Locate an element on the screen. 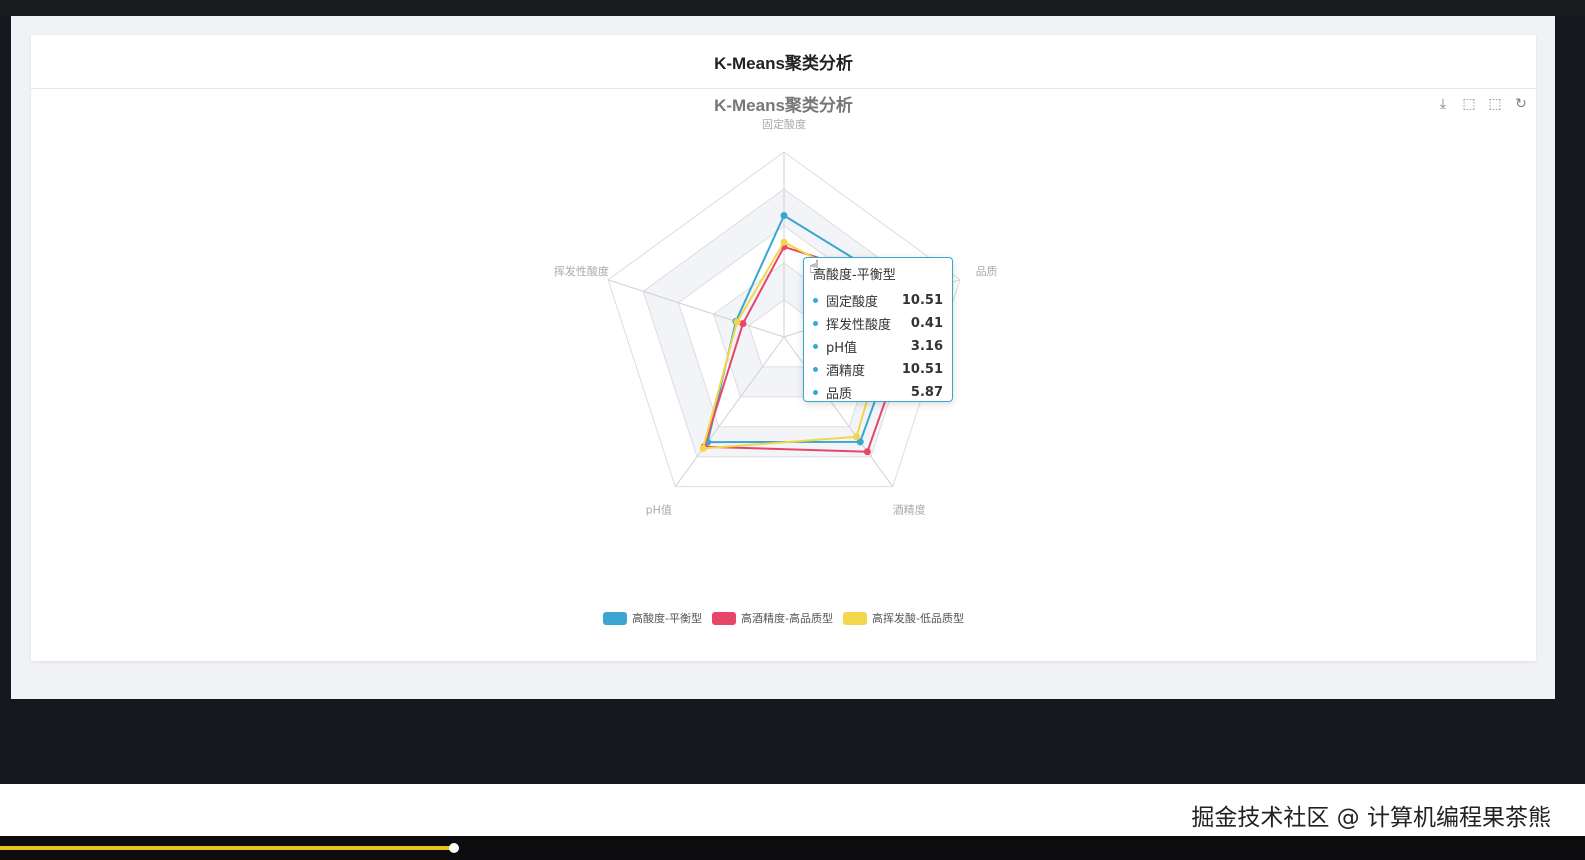  tooltip-label: pH值 is located at coordinates (842, 348).